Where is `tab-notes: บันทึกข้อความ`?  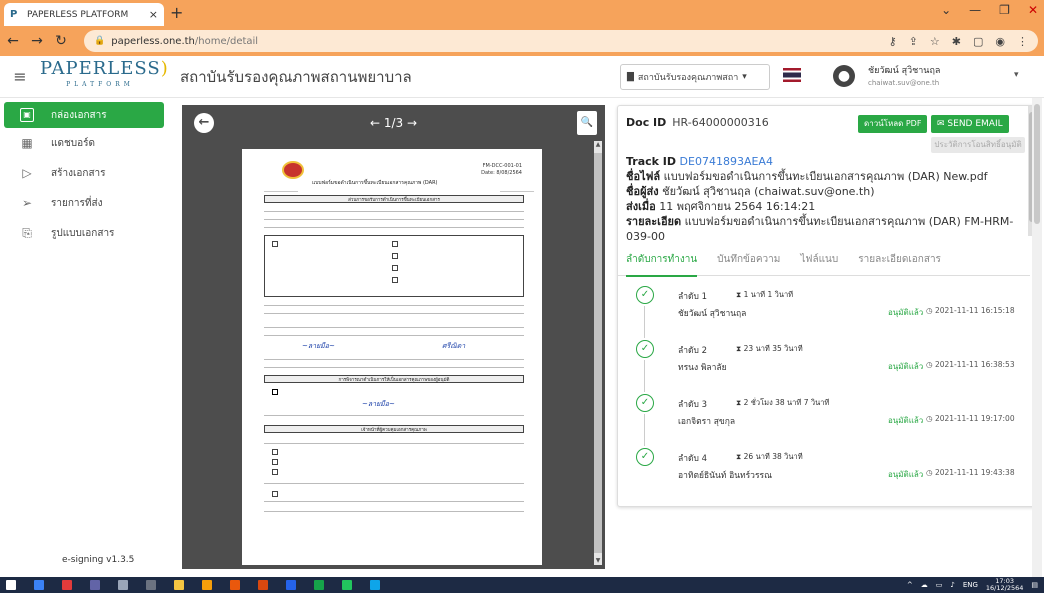 tab-notes: บันทึกข้อความ is located at coordinates (748, 259).